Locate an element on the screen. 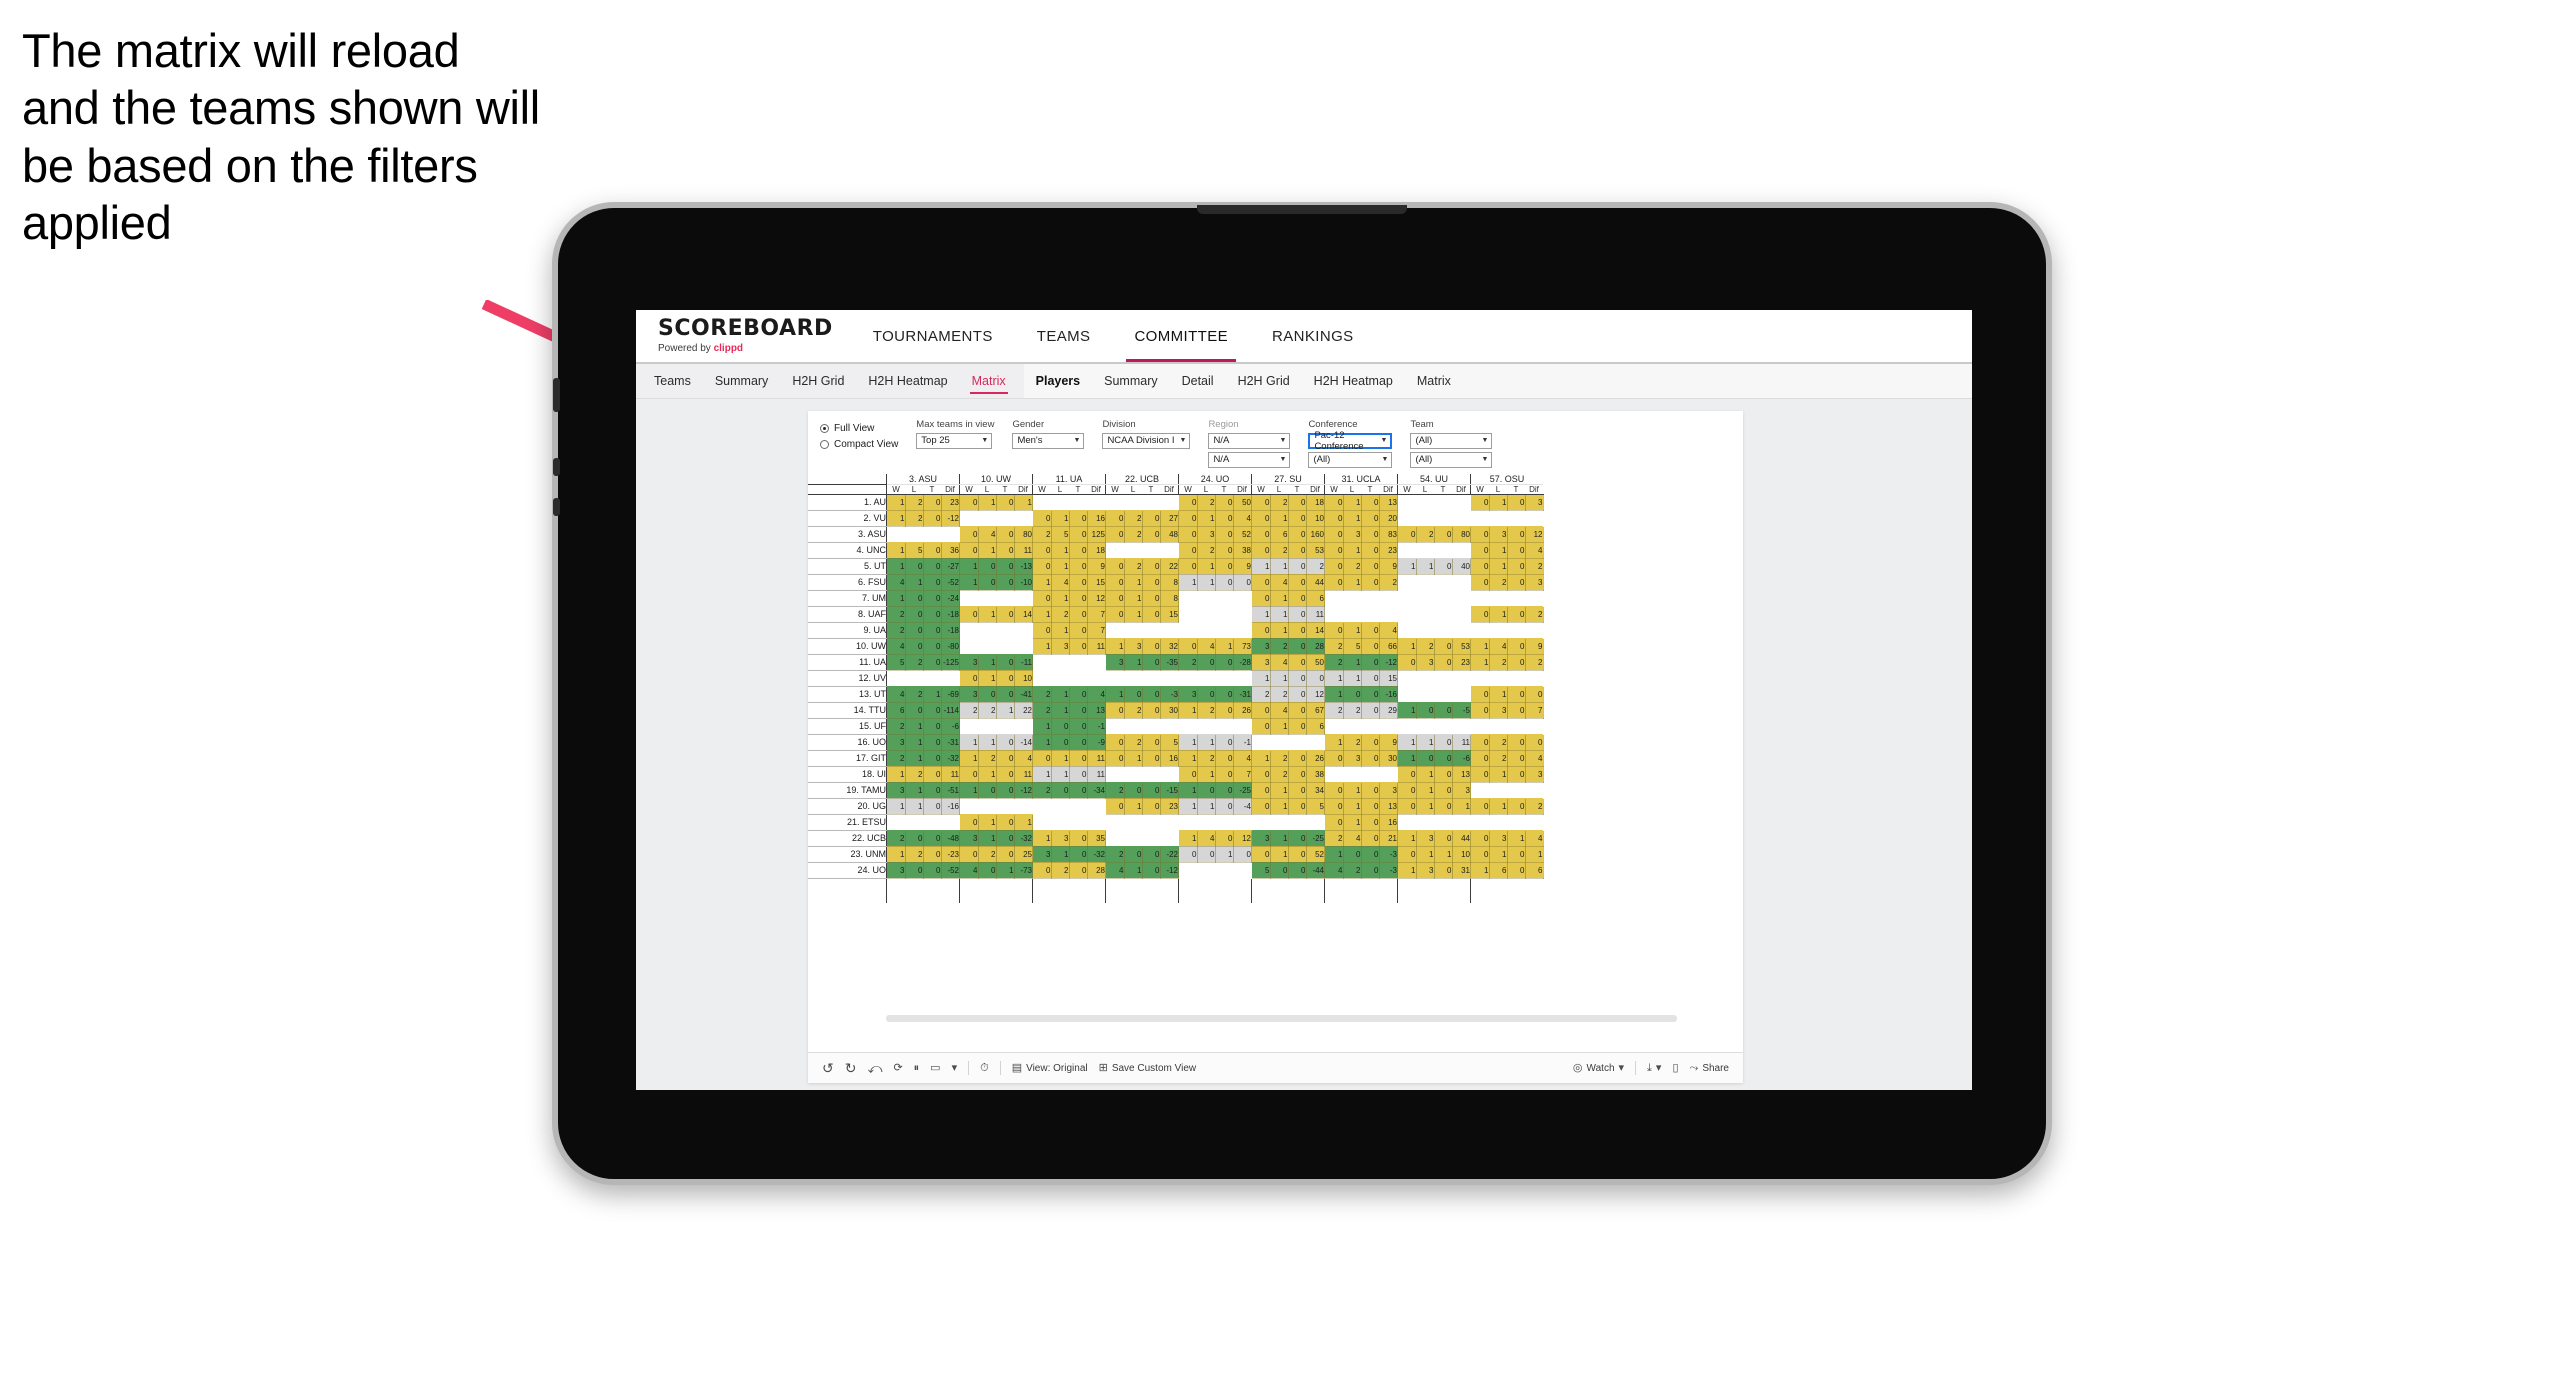  matrix-cell: 13 is located at coordinates (1388, 806).